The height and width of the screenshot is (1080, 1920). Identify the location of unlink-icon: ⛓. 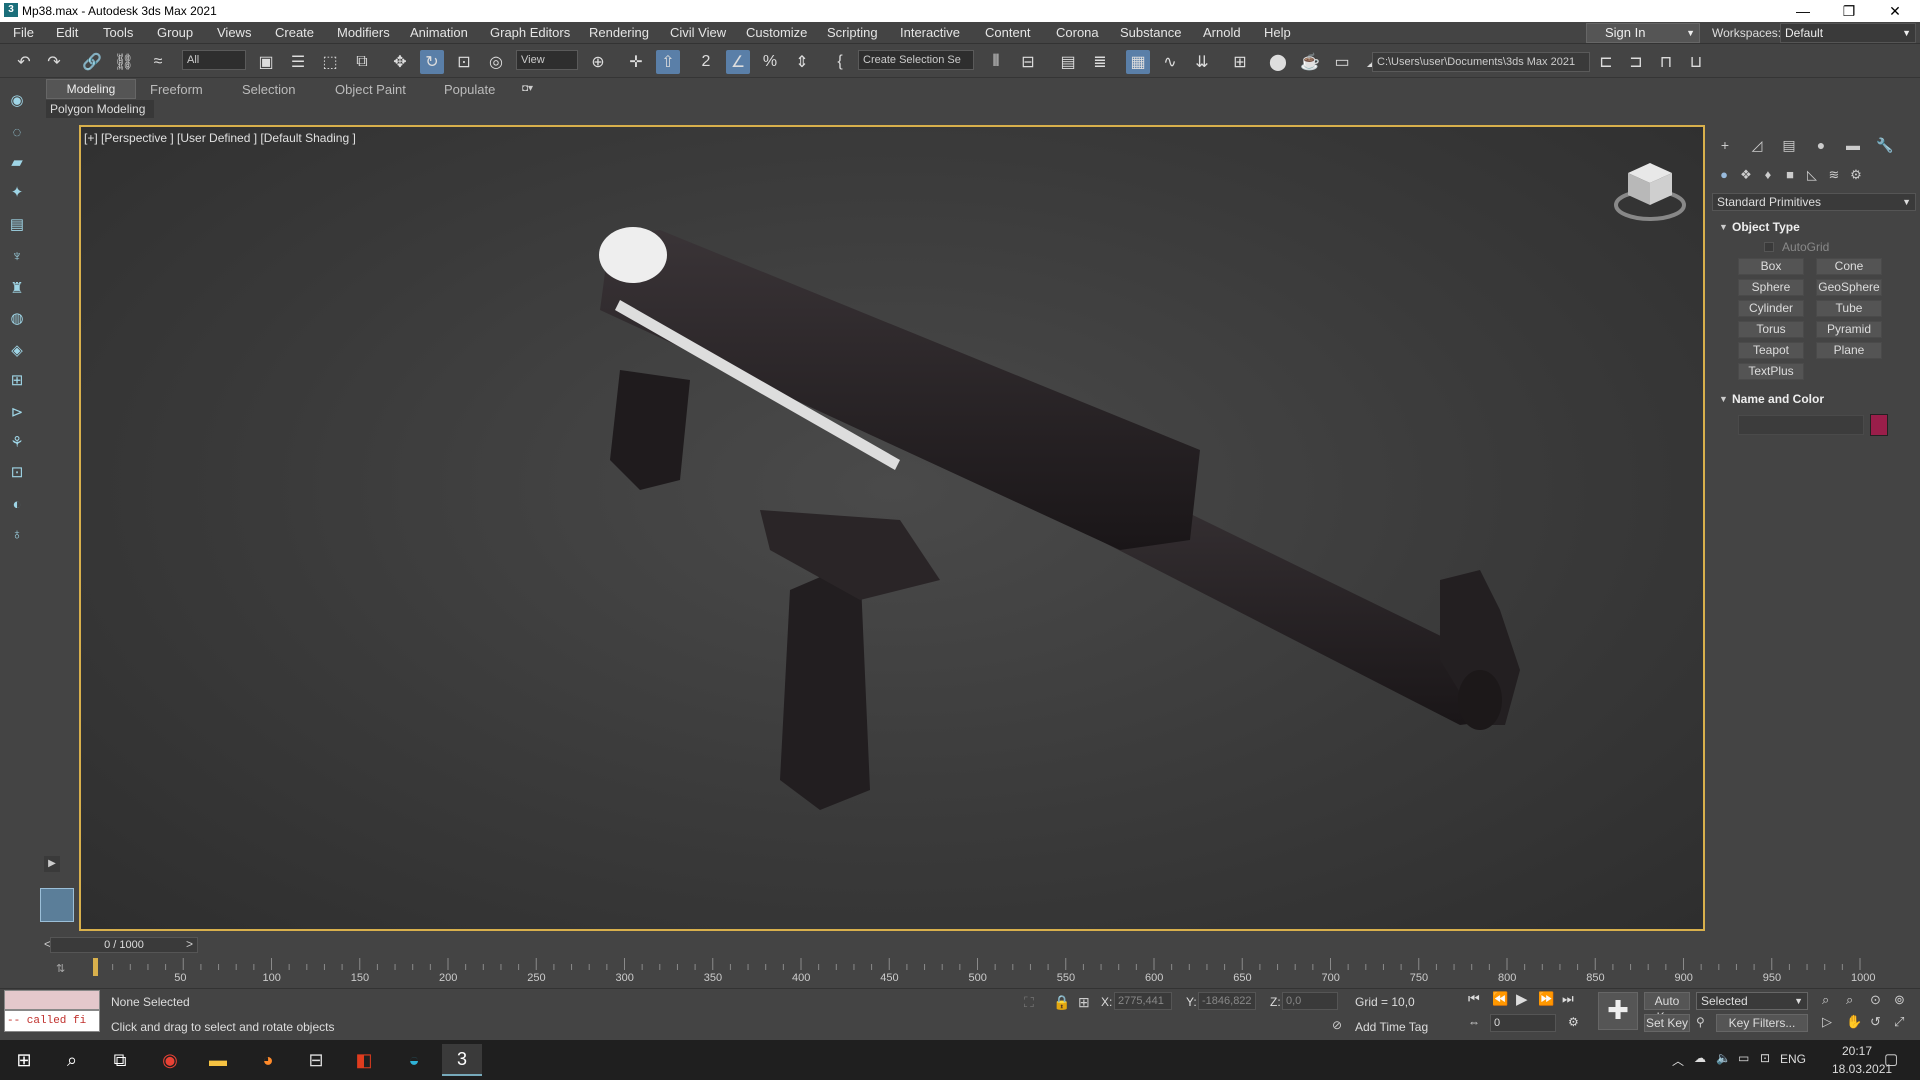
(124, 62).